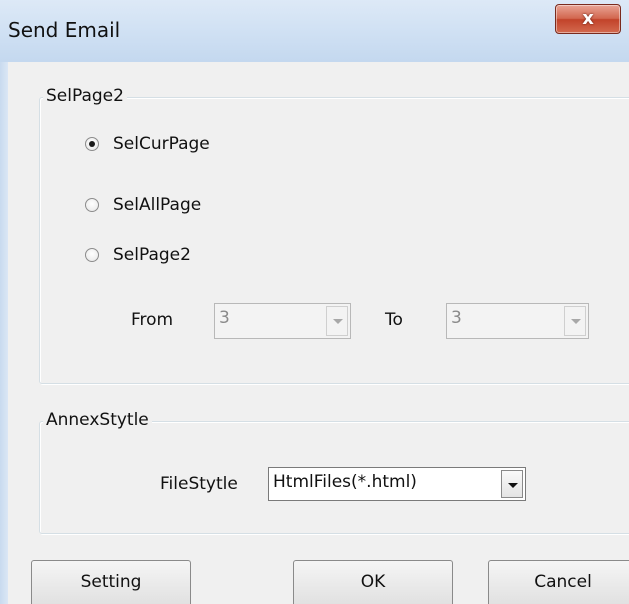 This screenshot has width=629, height=604. I want to click on radio-sel-page-range-label: SelPage2, so click(152, 255).